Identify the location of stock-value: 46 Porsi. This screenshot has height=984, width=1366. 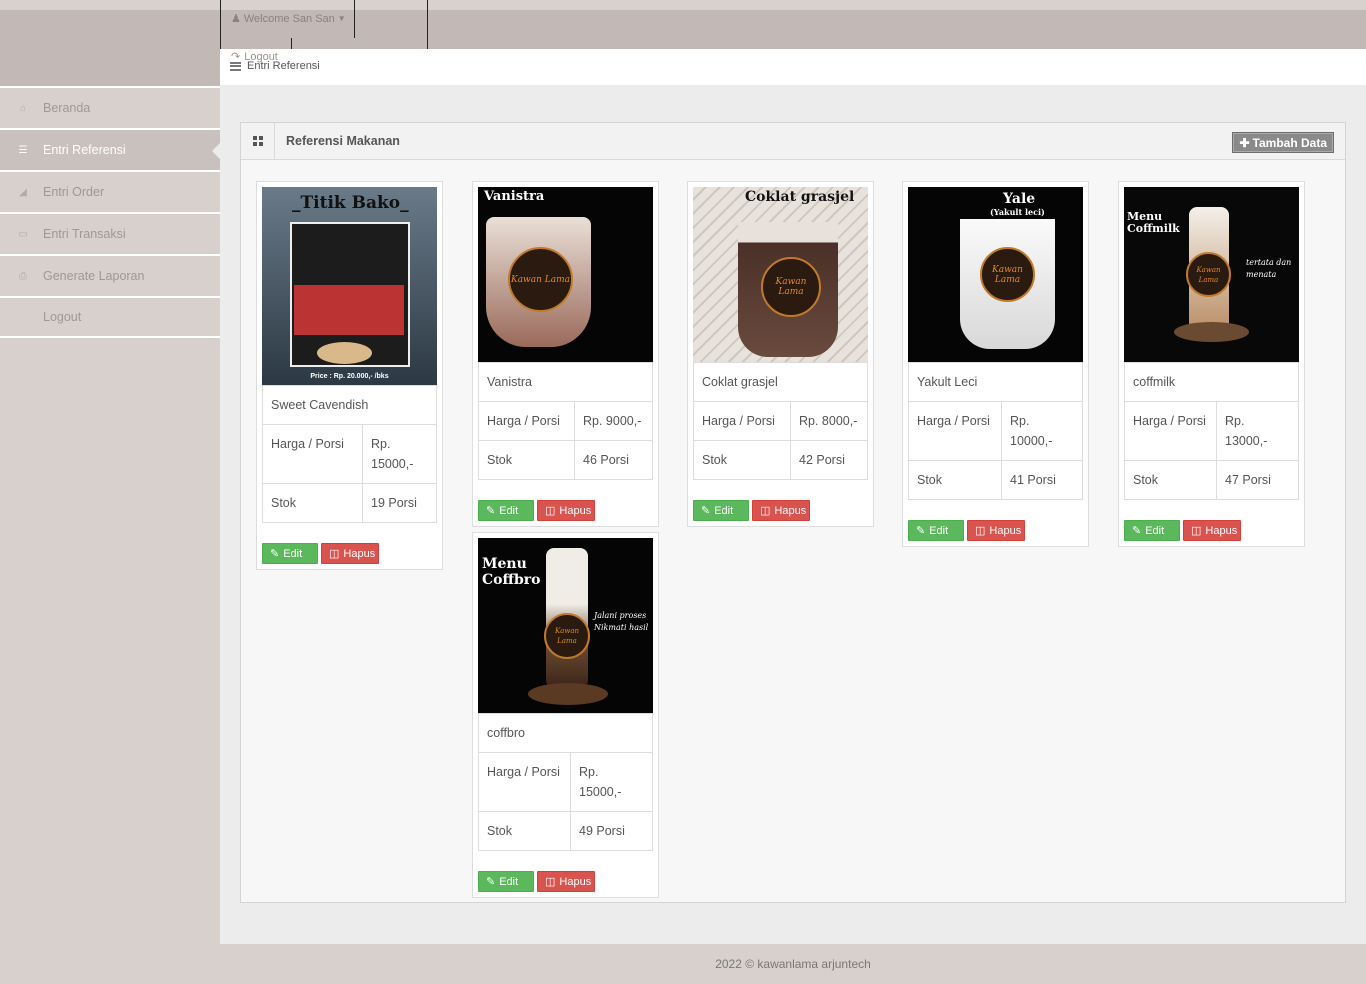
(613, 460).